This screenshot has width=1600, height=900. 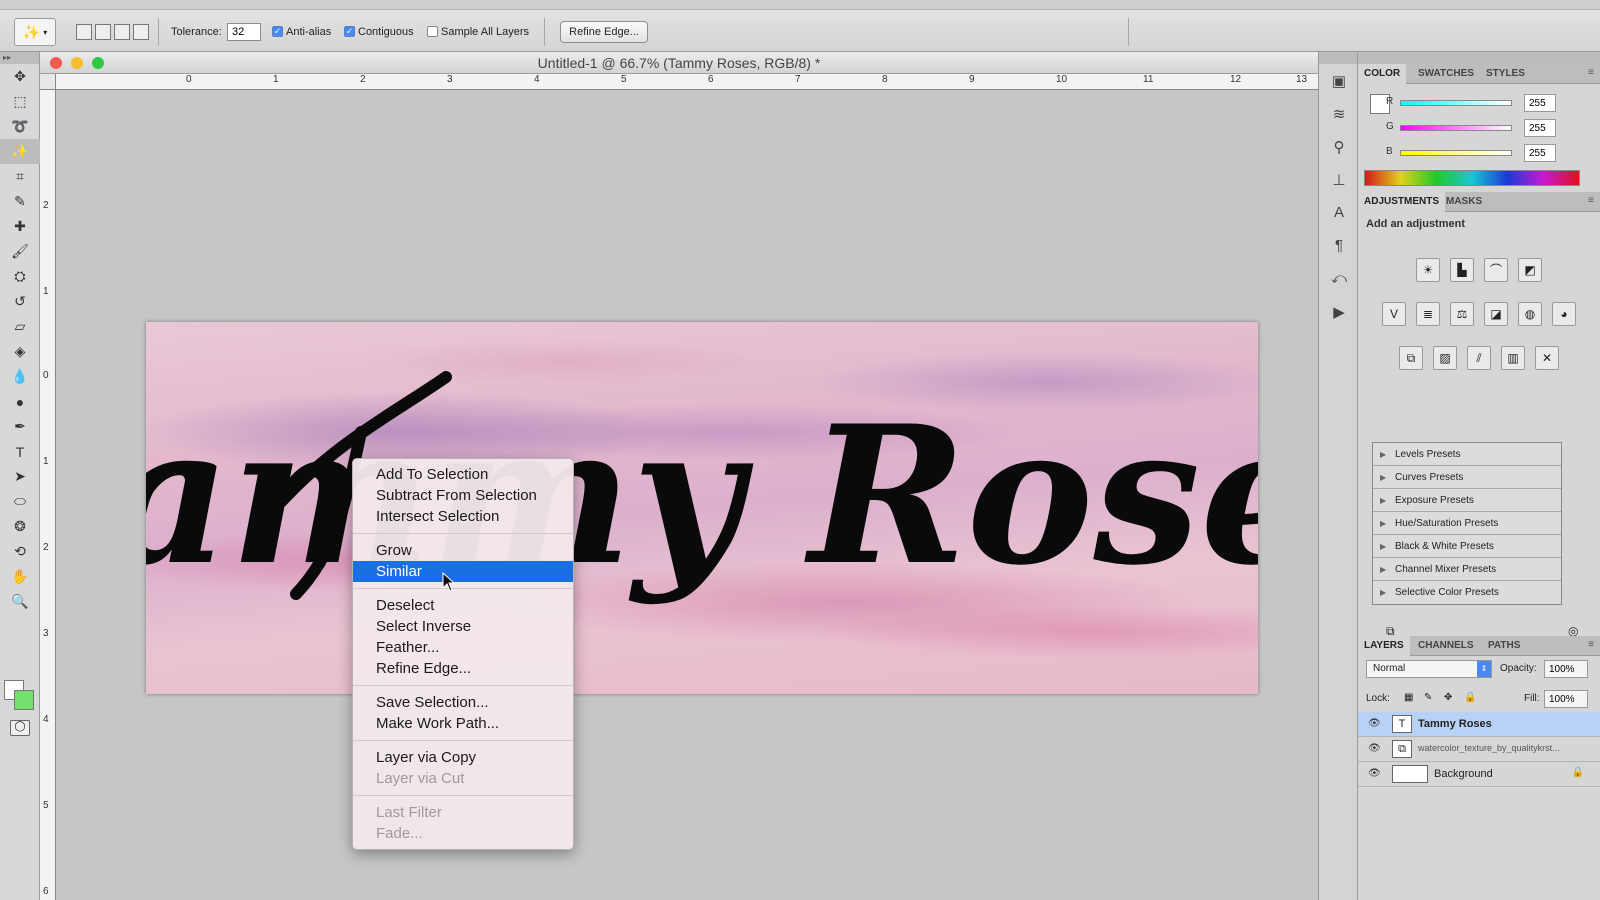 What do you see at coordinates (1411, 358) in the screenshot?
I see `invert-icon: ⧉` at bounding box center [1411, 358].